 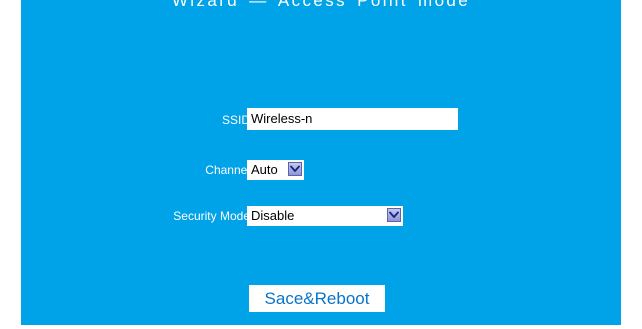 I want to click on channel-select: Auto, so click(x=275, y=170).